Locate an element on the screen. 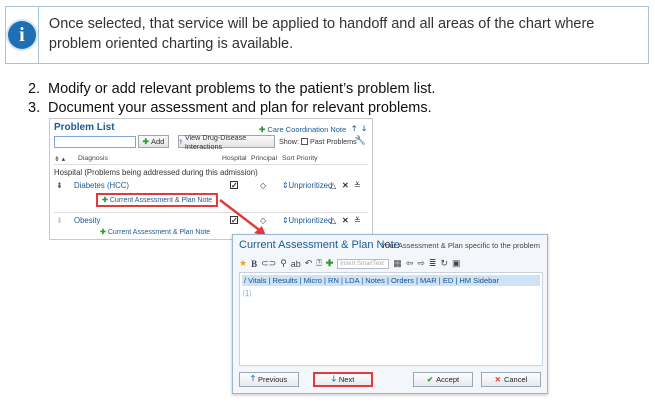 The width and height of the screenshot is (655, 404). link-icon: ⊂⊃ is located at coordinates (268, 263).